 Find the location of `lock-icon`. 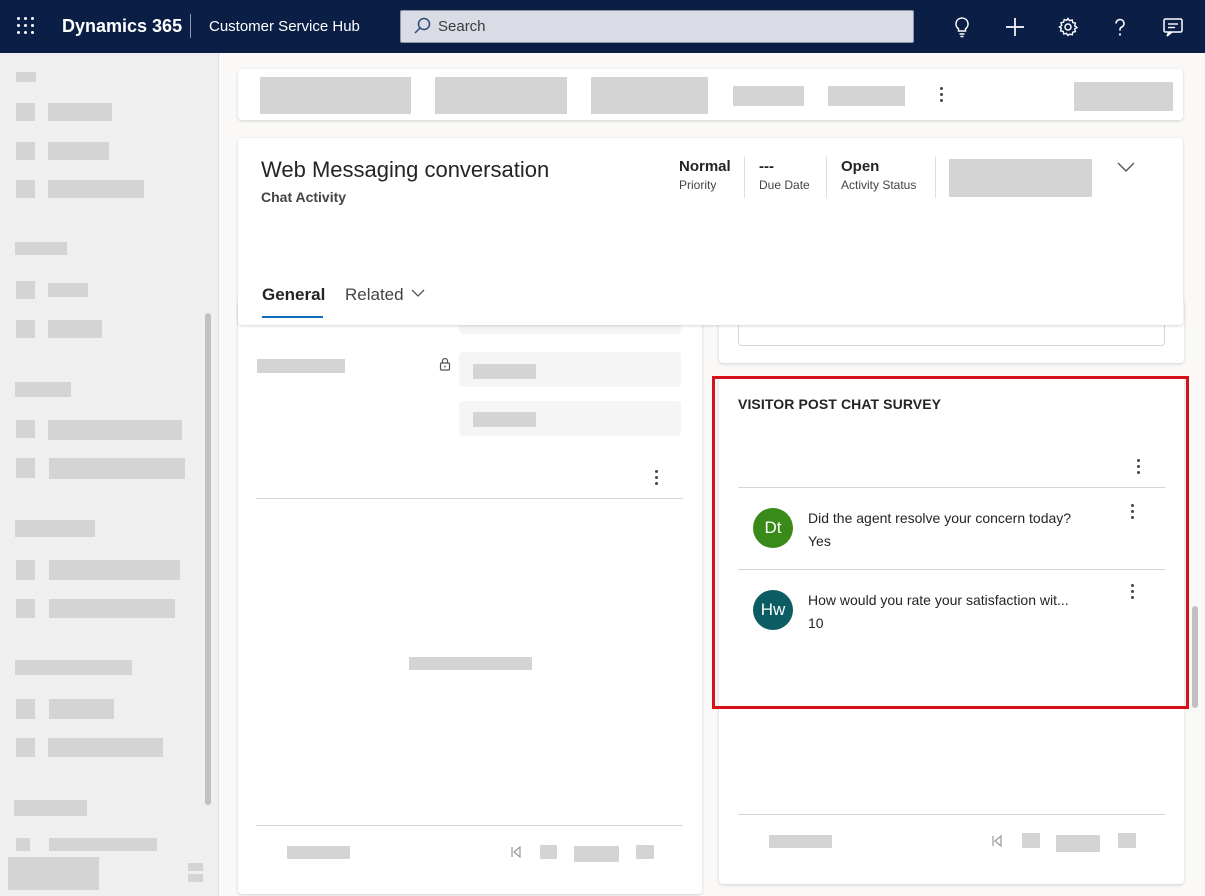

lock-icon is located at coordinates (445, 364).